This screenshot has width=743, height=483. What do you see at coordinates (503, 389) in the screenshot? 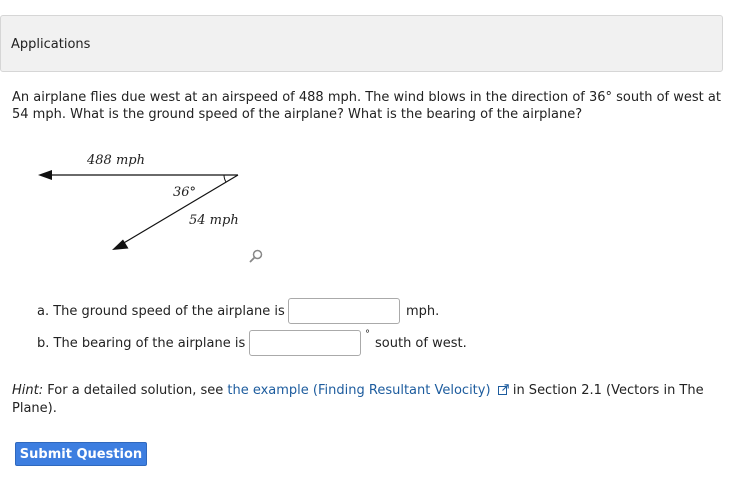
I see `external-link-icon` at bounding box center [503, 389].